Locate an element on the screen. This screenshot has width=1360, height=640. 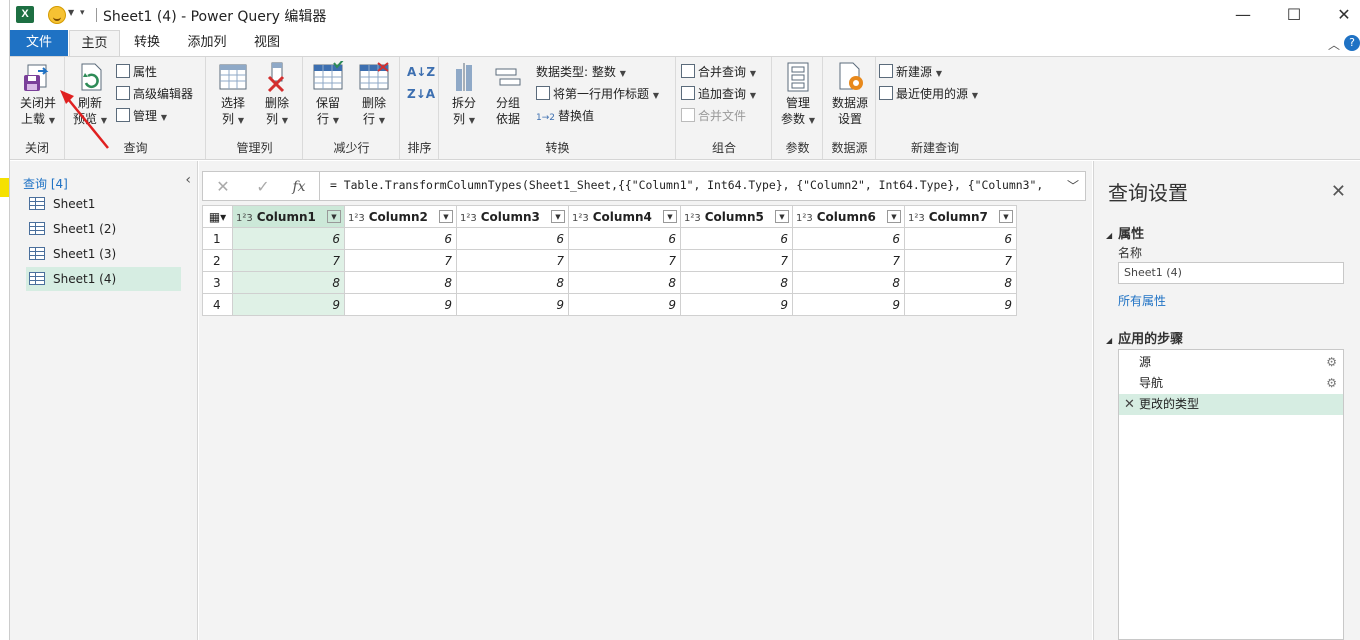
query-name-input: Sheet1 (4) is located at coordinates (1231, 273).